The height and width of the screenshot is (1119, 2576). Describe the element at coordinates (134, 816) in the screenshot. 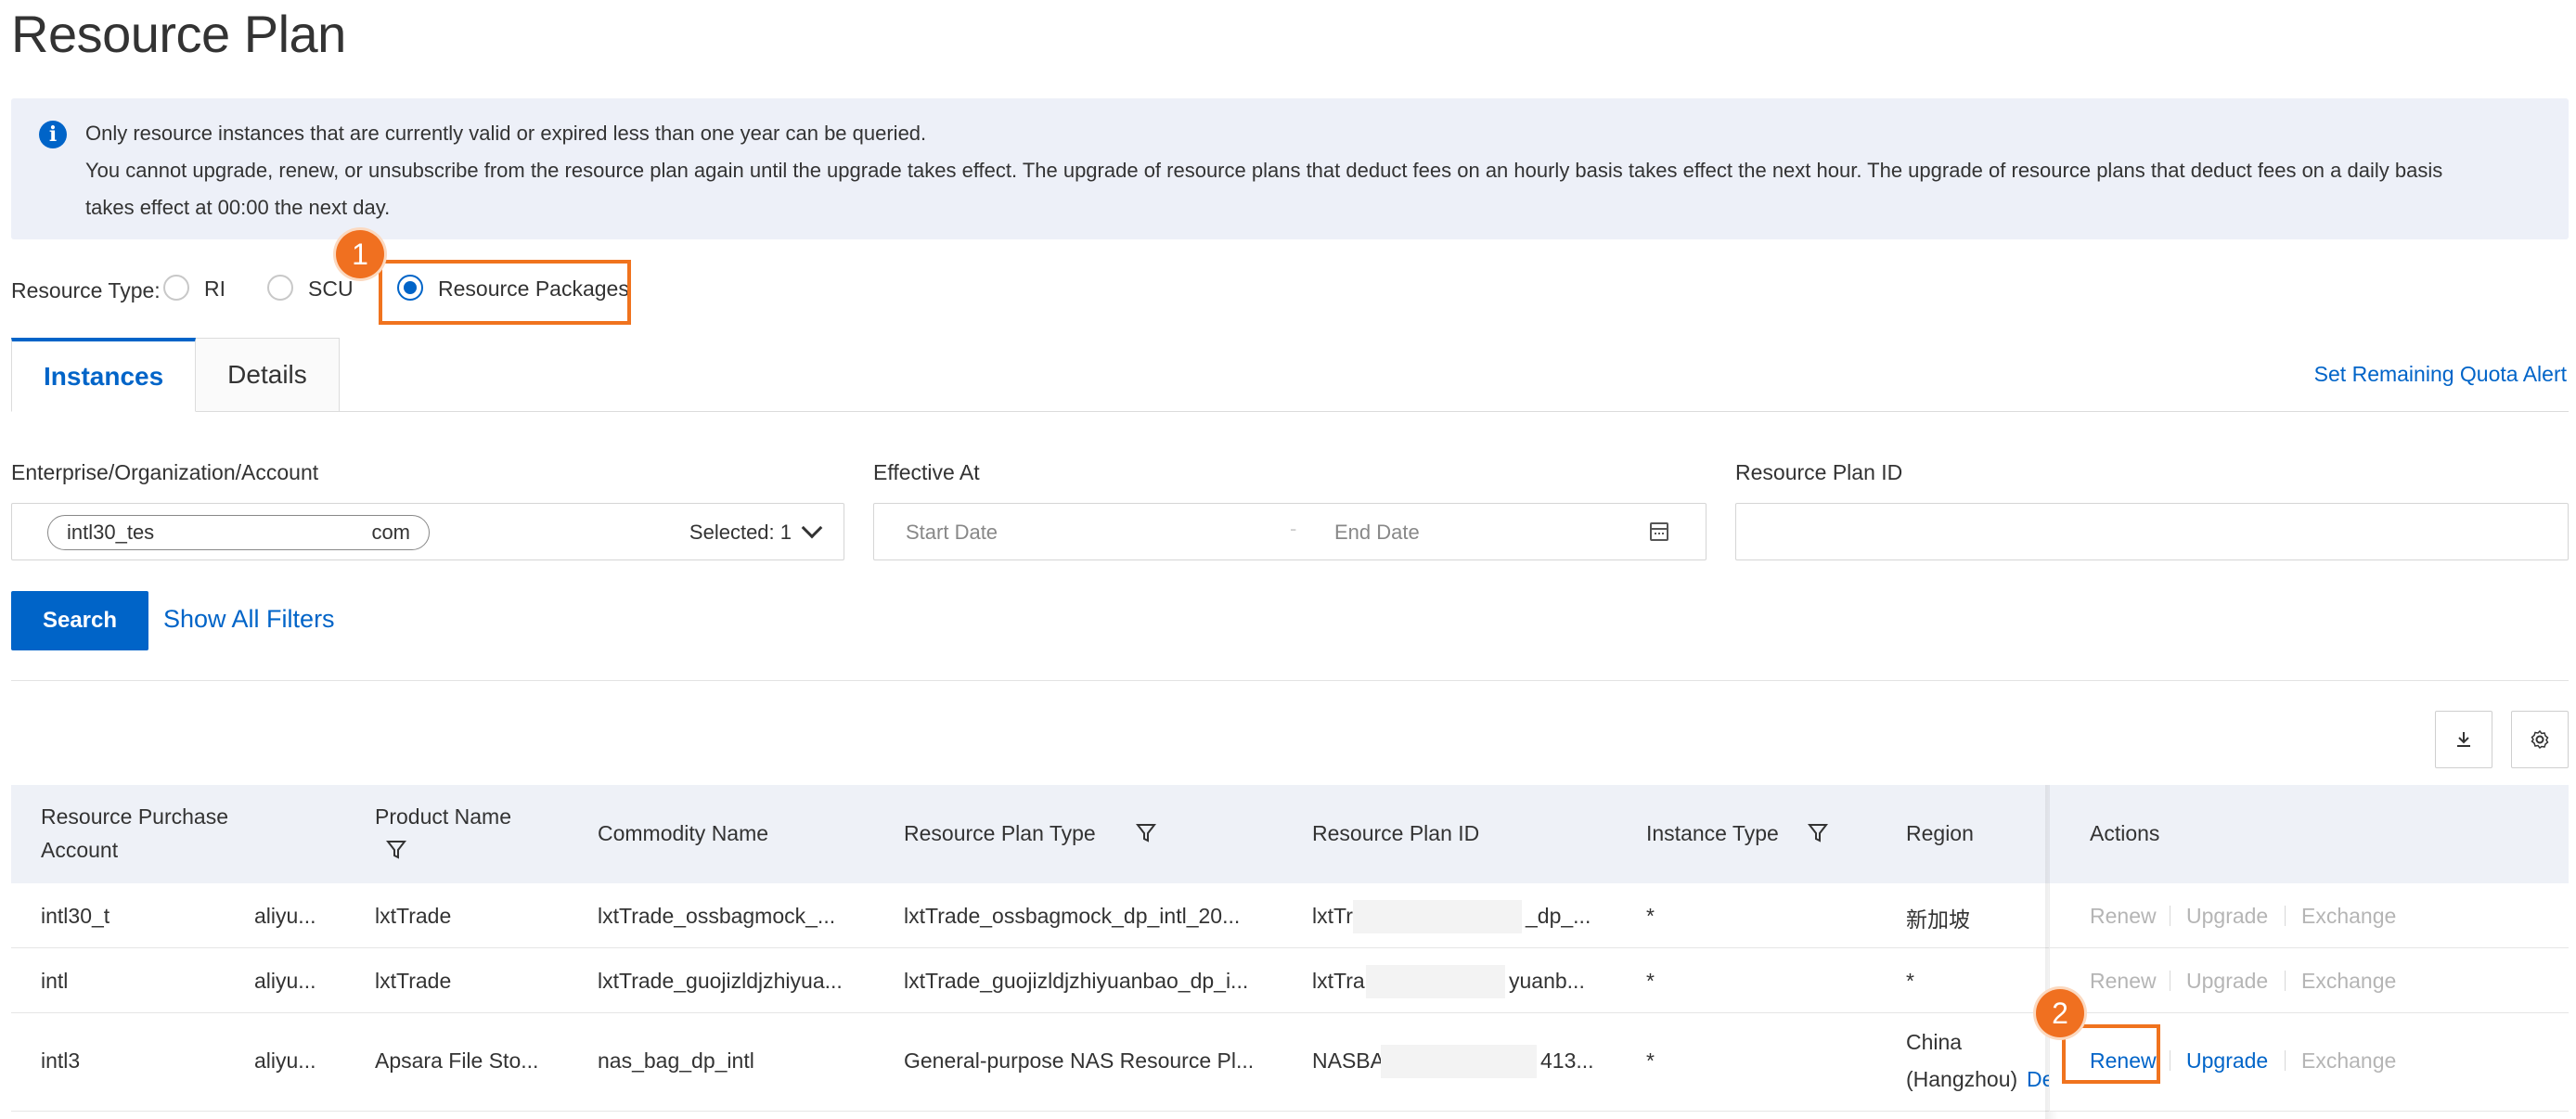

I see `col-account-l1: Resource Purchase` at that location.